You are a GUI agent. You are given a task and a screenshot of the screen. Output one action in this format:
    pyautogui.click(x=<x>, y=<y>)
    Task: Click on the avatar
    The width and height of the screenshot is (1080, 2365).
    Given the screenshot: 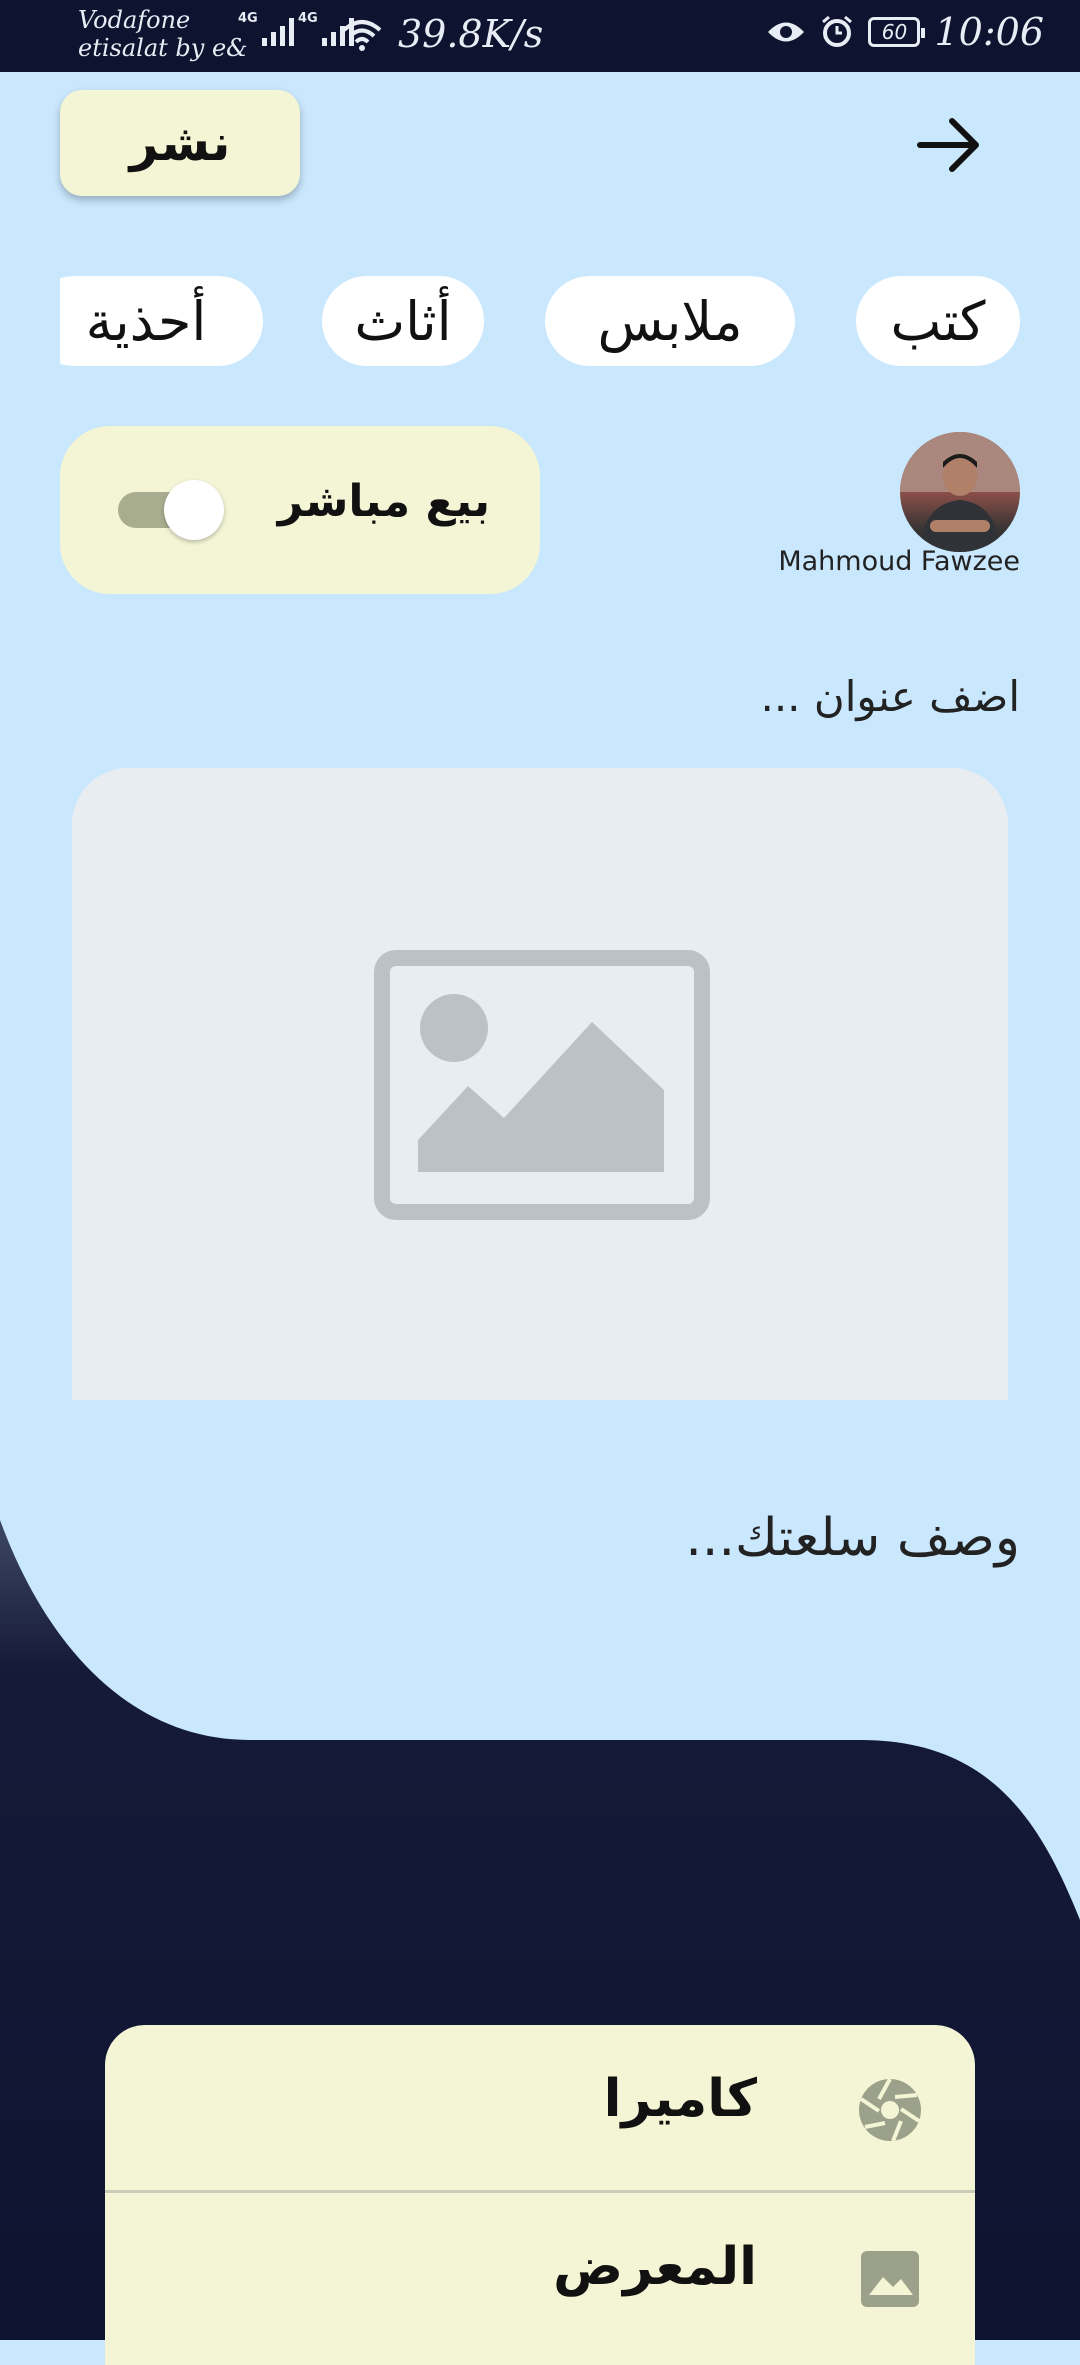 What is the action you would take?
    pyautogui.click(x=960, y=492)
    